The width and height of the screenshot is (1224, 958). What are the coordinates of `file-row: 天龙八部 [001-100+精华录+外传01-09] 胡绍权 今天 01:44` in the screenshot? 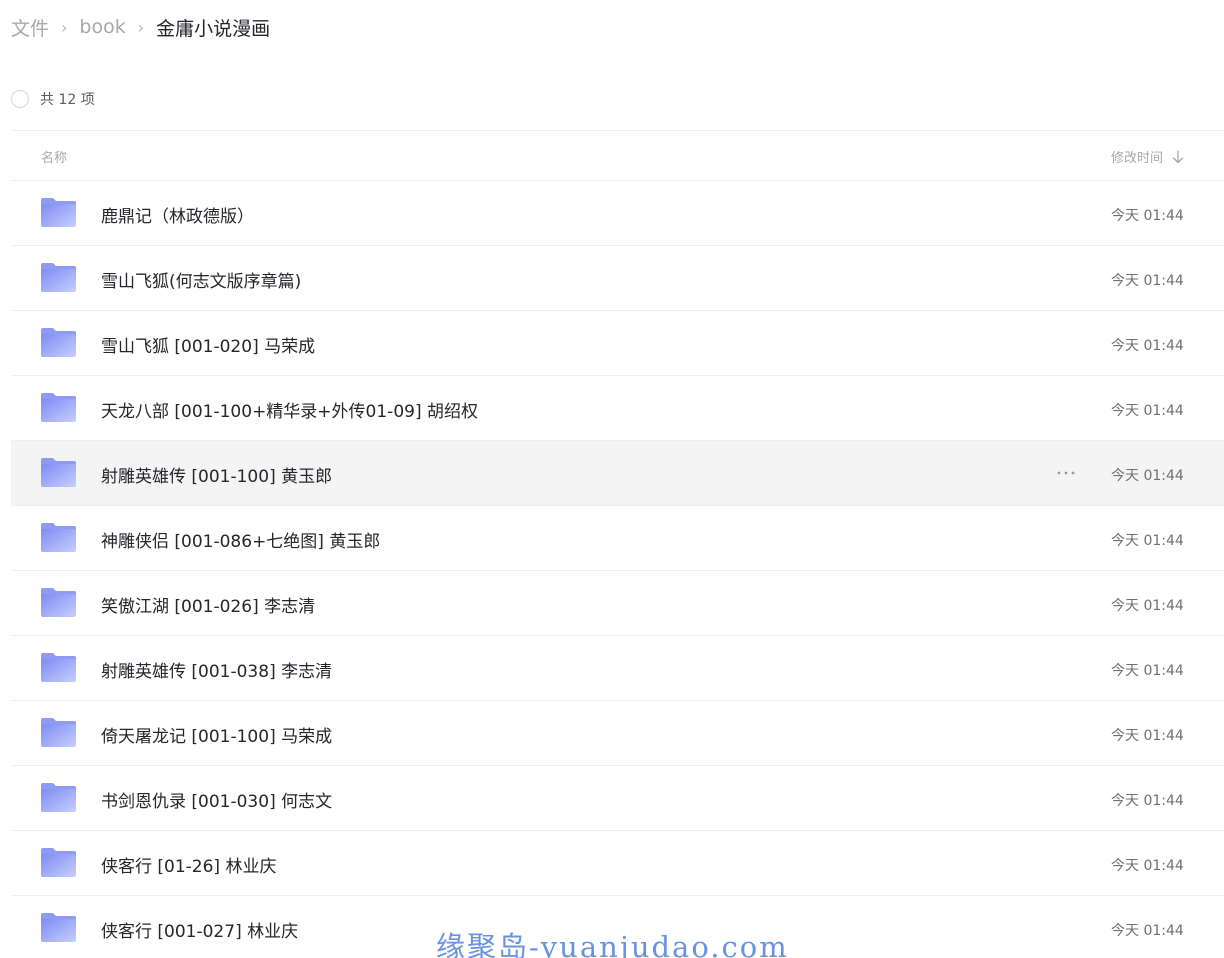 It's located at (617, 408).